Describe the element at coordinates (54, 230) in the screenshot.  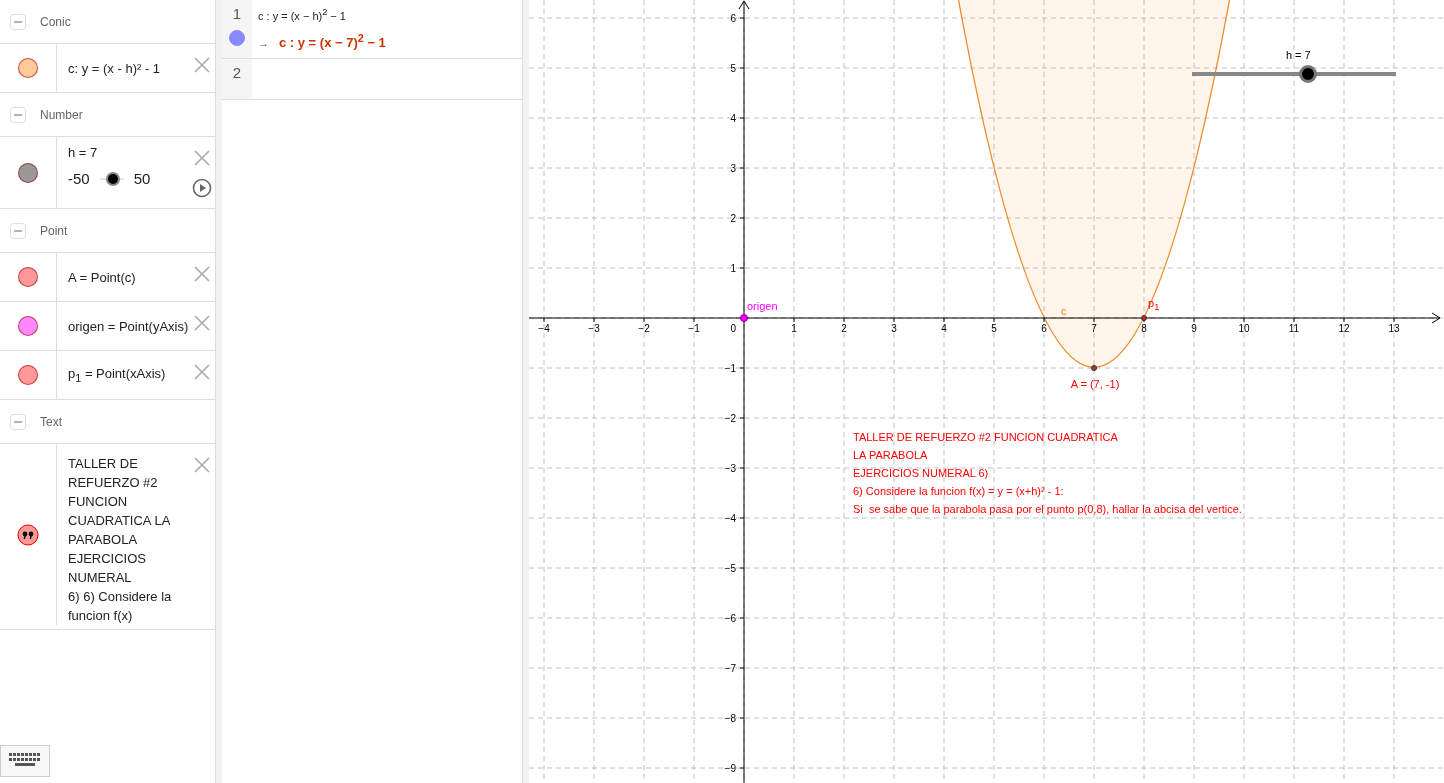
I see `group-title: Point` at that location.